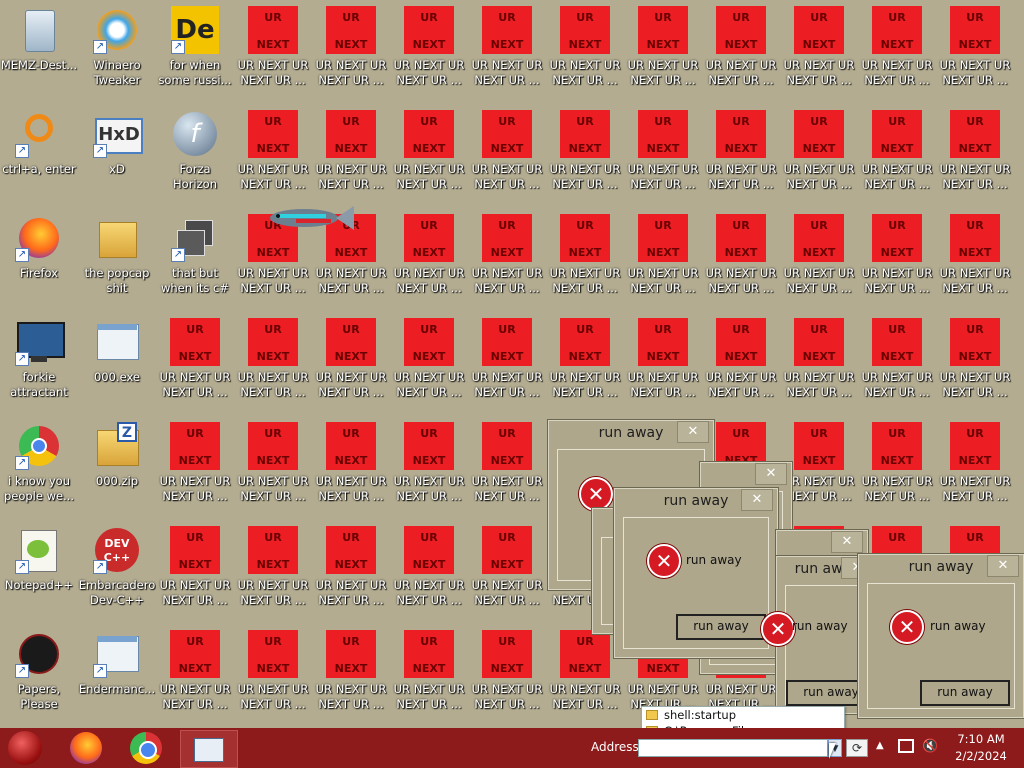 The height and width of the screenshot is (768, 1024). Describe the element at coordinates (39, 364) in the screenshot. I see `desktop-icon: ↗ forkie attractant` at that location.